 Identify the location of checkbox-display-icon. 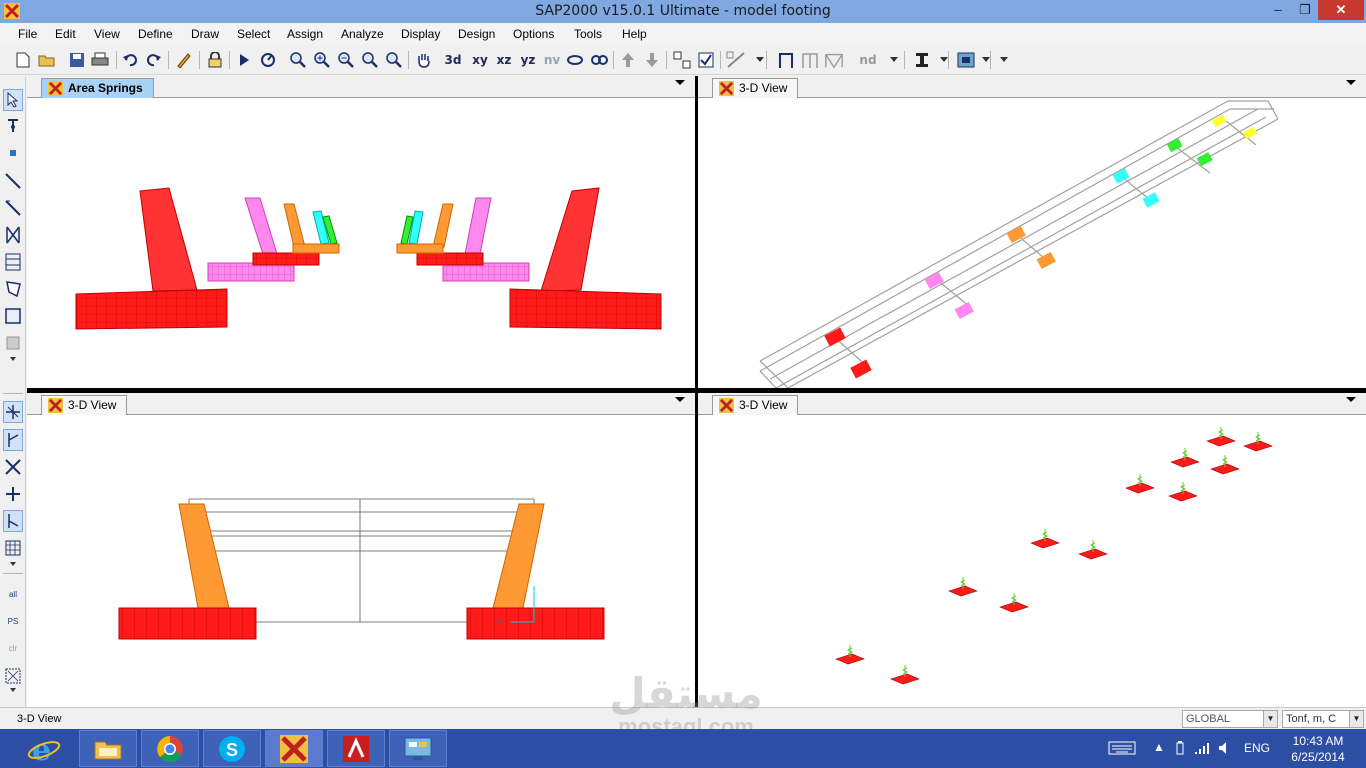
(706, 60).